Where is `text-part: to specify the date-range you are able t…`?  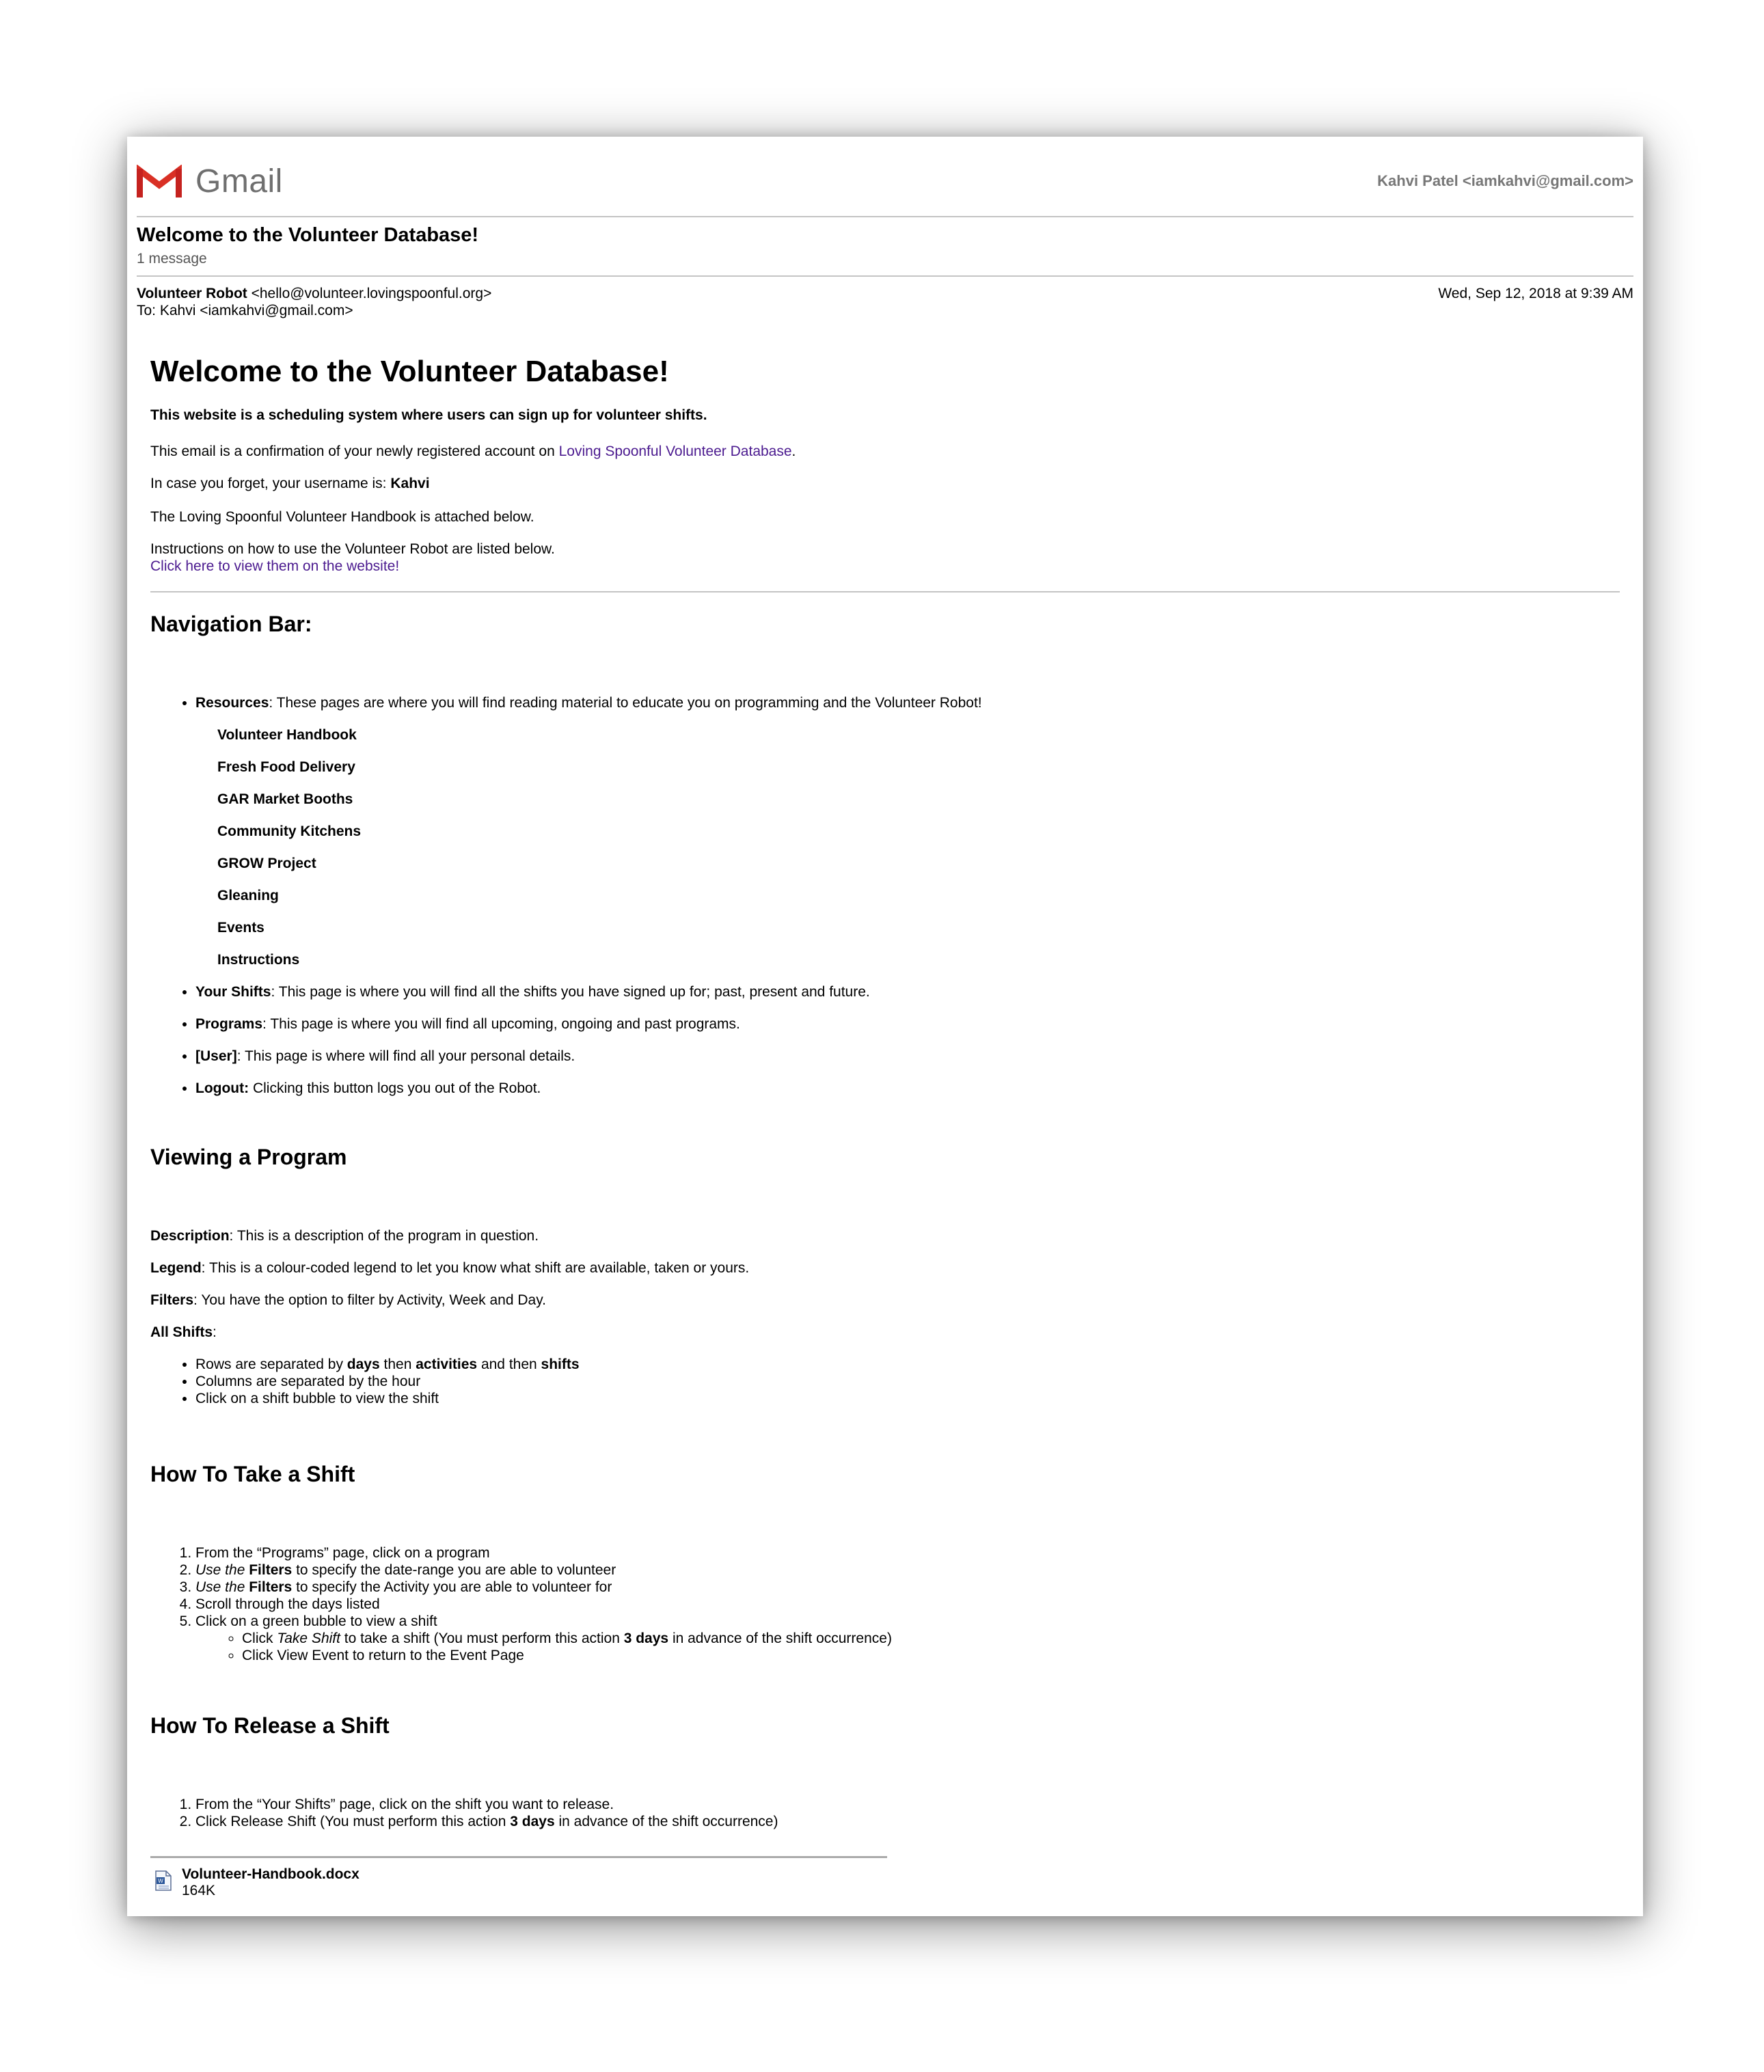 text-part: to specify the date-range you are able t… is located at coordinates (454, 1570).